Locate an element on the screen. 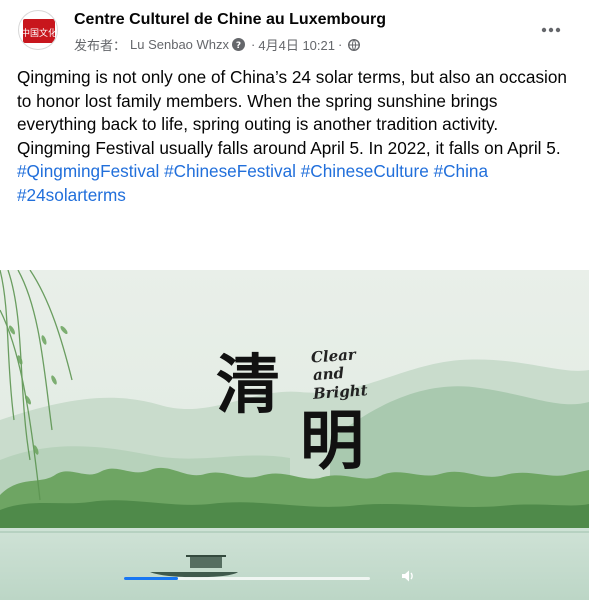  page-logo: 中国文化 is located at coordinates (39, 31).